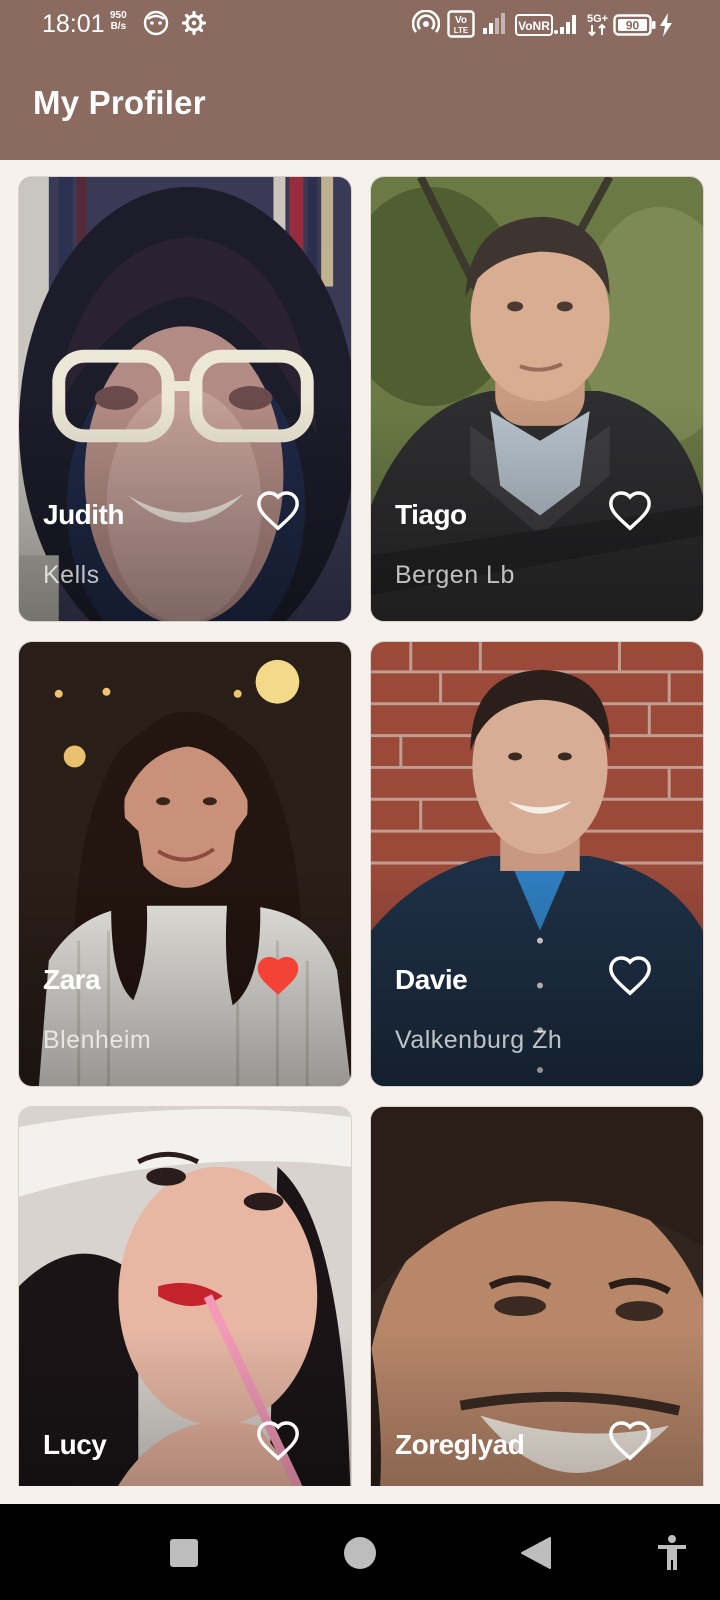 The width and height of the screenshot is (720, 1600). Describe the element at coordinates (672, 1552) in the screenshot. I see `accessibility-icon` at that location.